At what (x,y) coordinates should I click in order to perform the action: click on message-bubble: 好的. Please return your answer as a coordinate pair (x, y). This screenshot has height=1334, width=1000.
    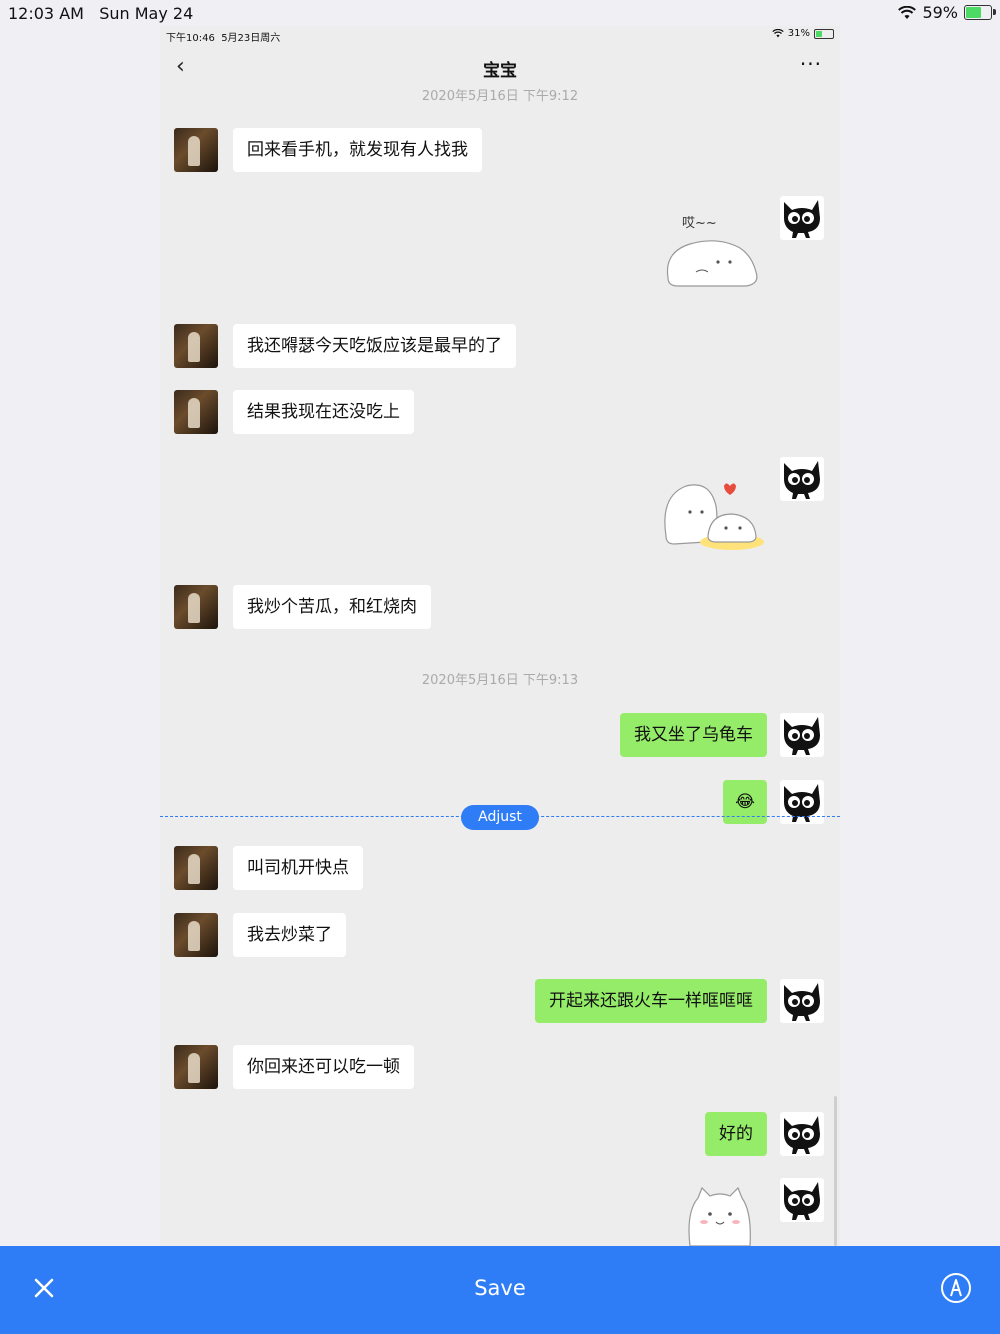
    Looking at the image, I should click on (736, 1134).